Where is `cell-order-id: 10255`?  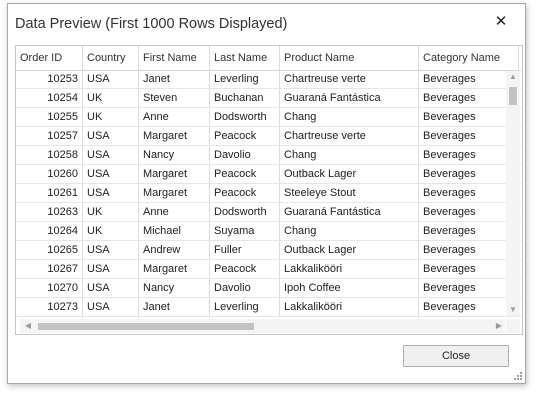
cell-order-id: 10255 is located at coordinates (49, 117).